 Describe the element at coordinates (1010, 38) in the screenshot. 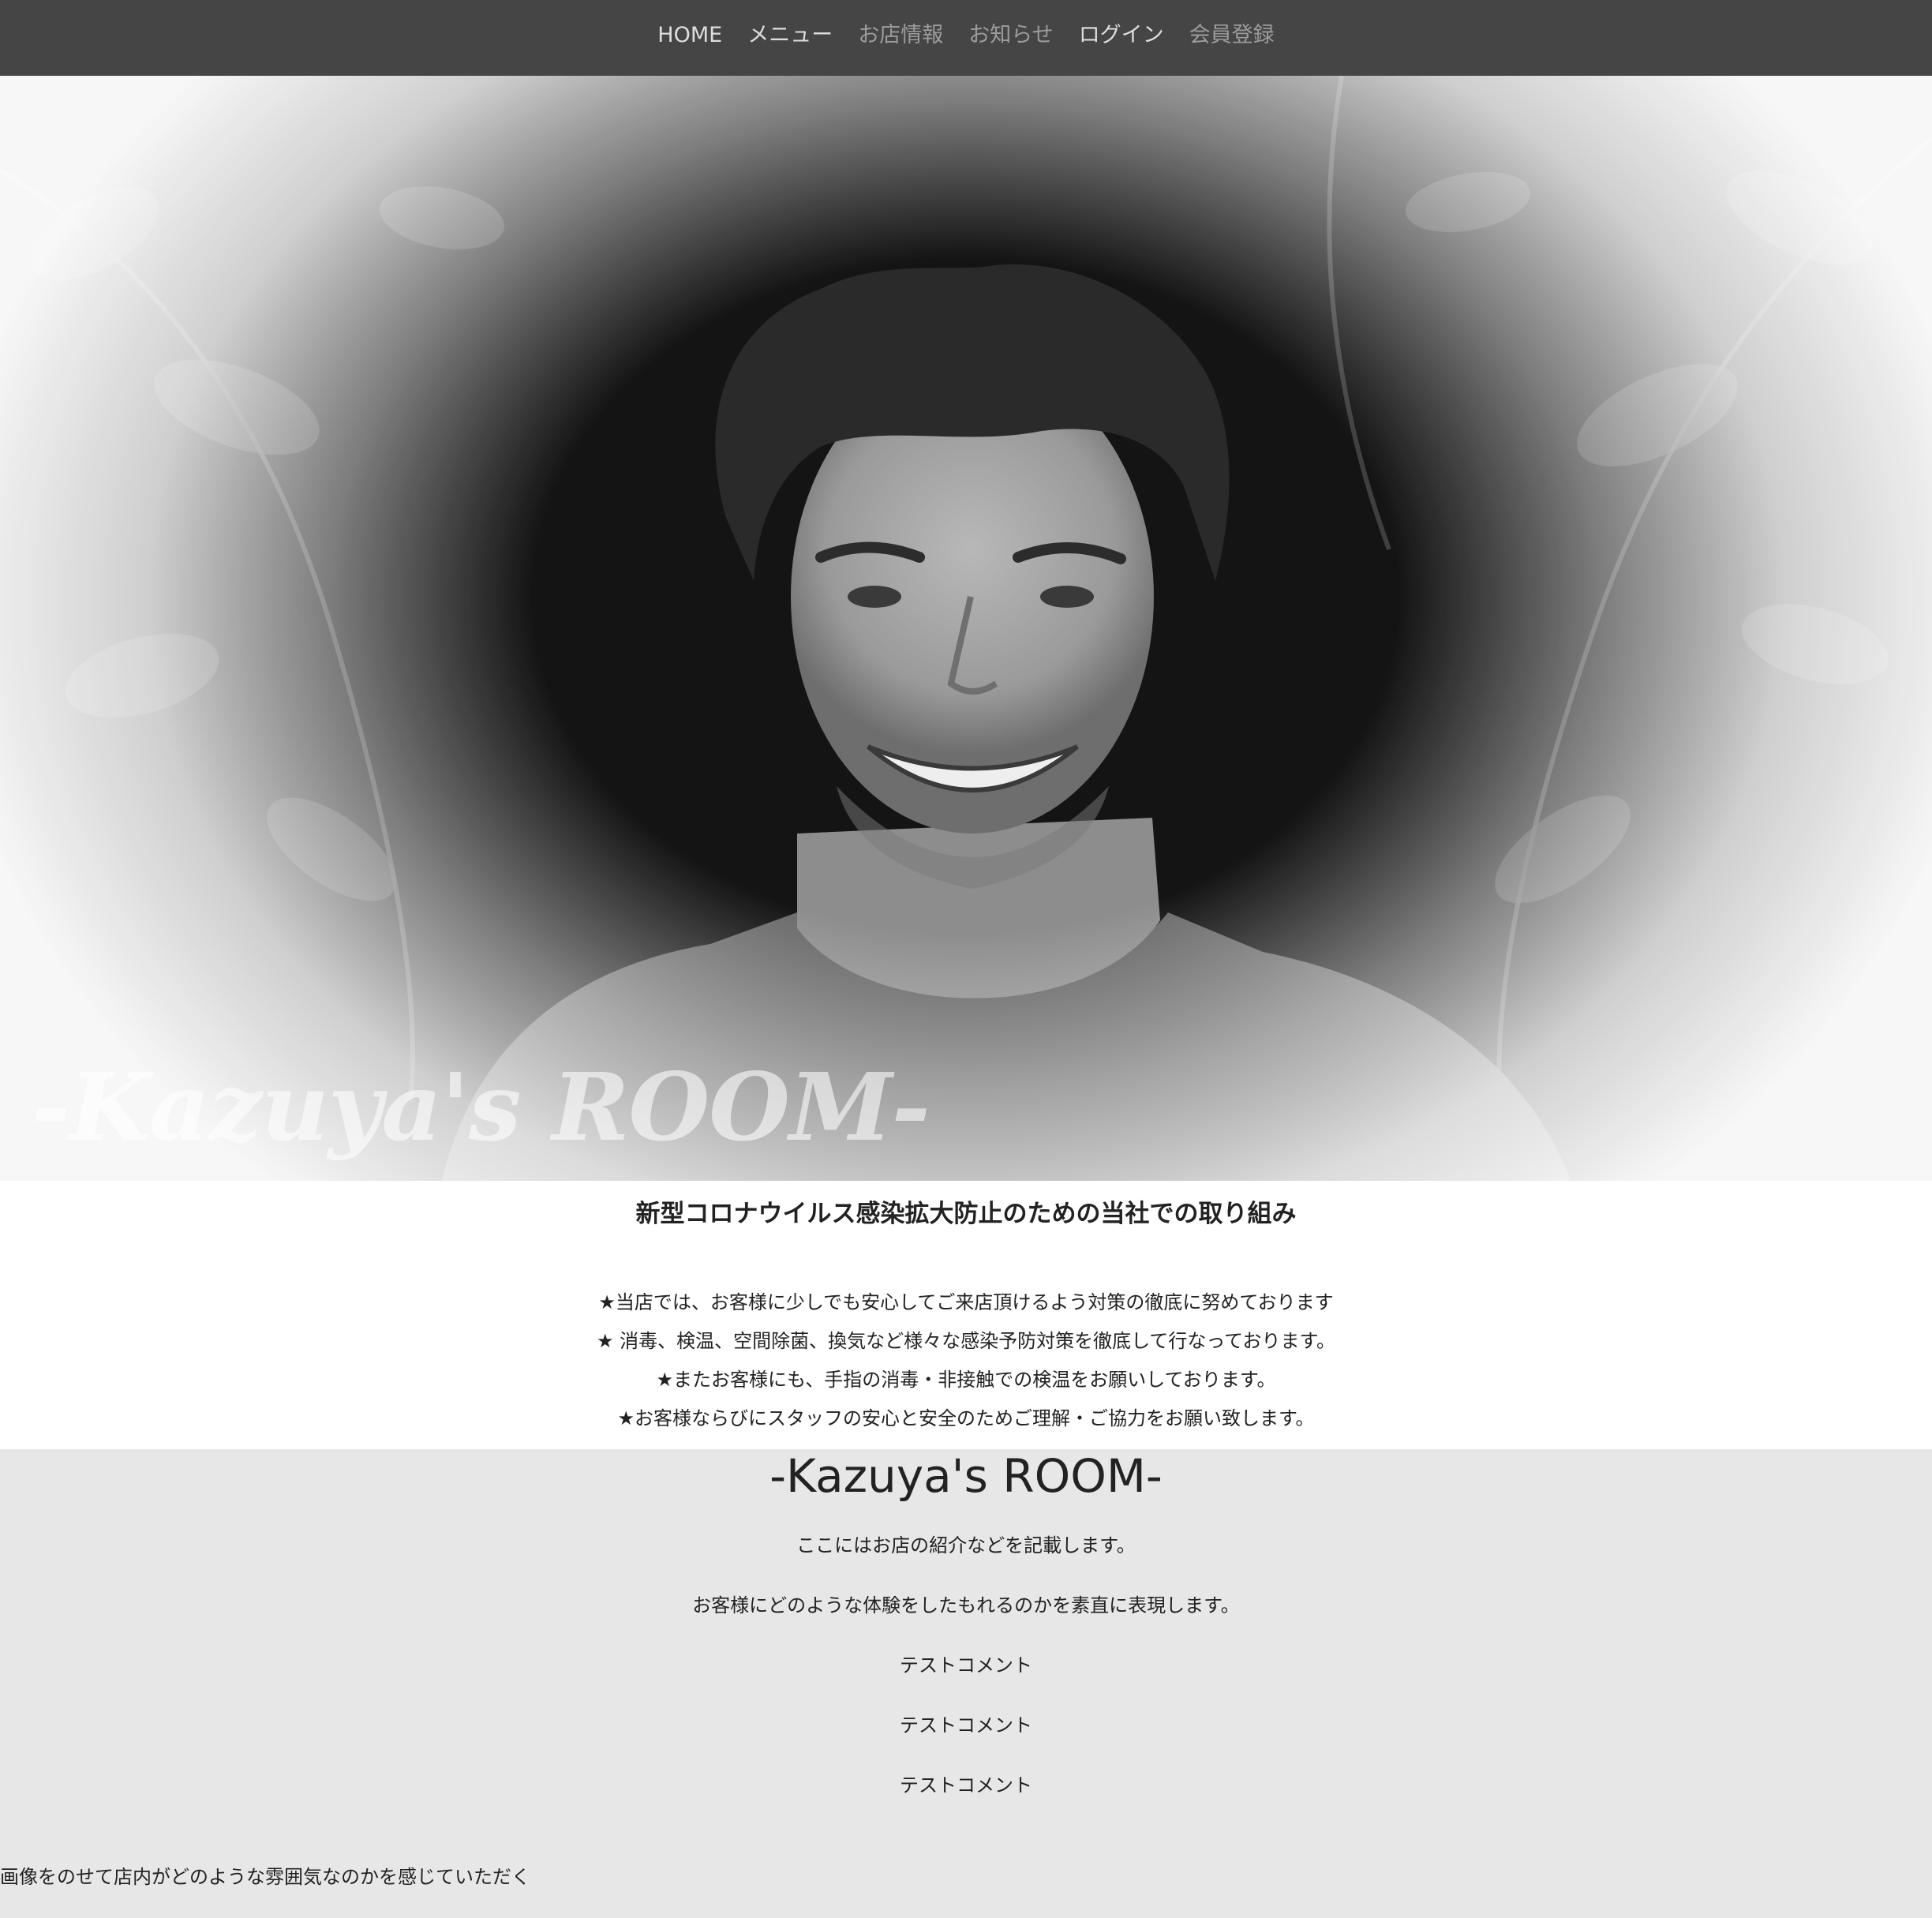

I see `nav-news-link: お知らせ` at that location.